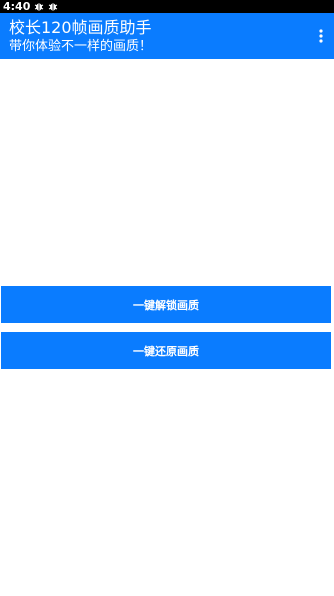  What do you see at coordinates (46, 6) in the screenshot?
I see `notification-icons` at bounding box center [46, 6].